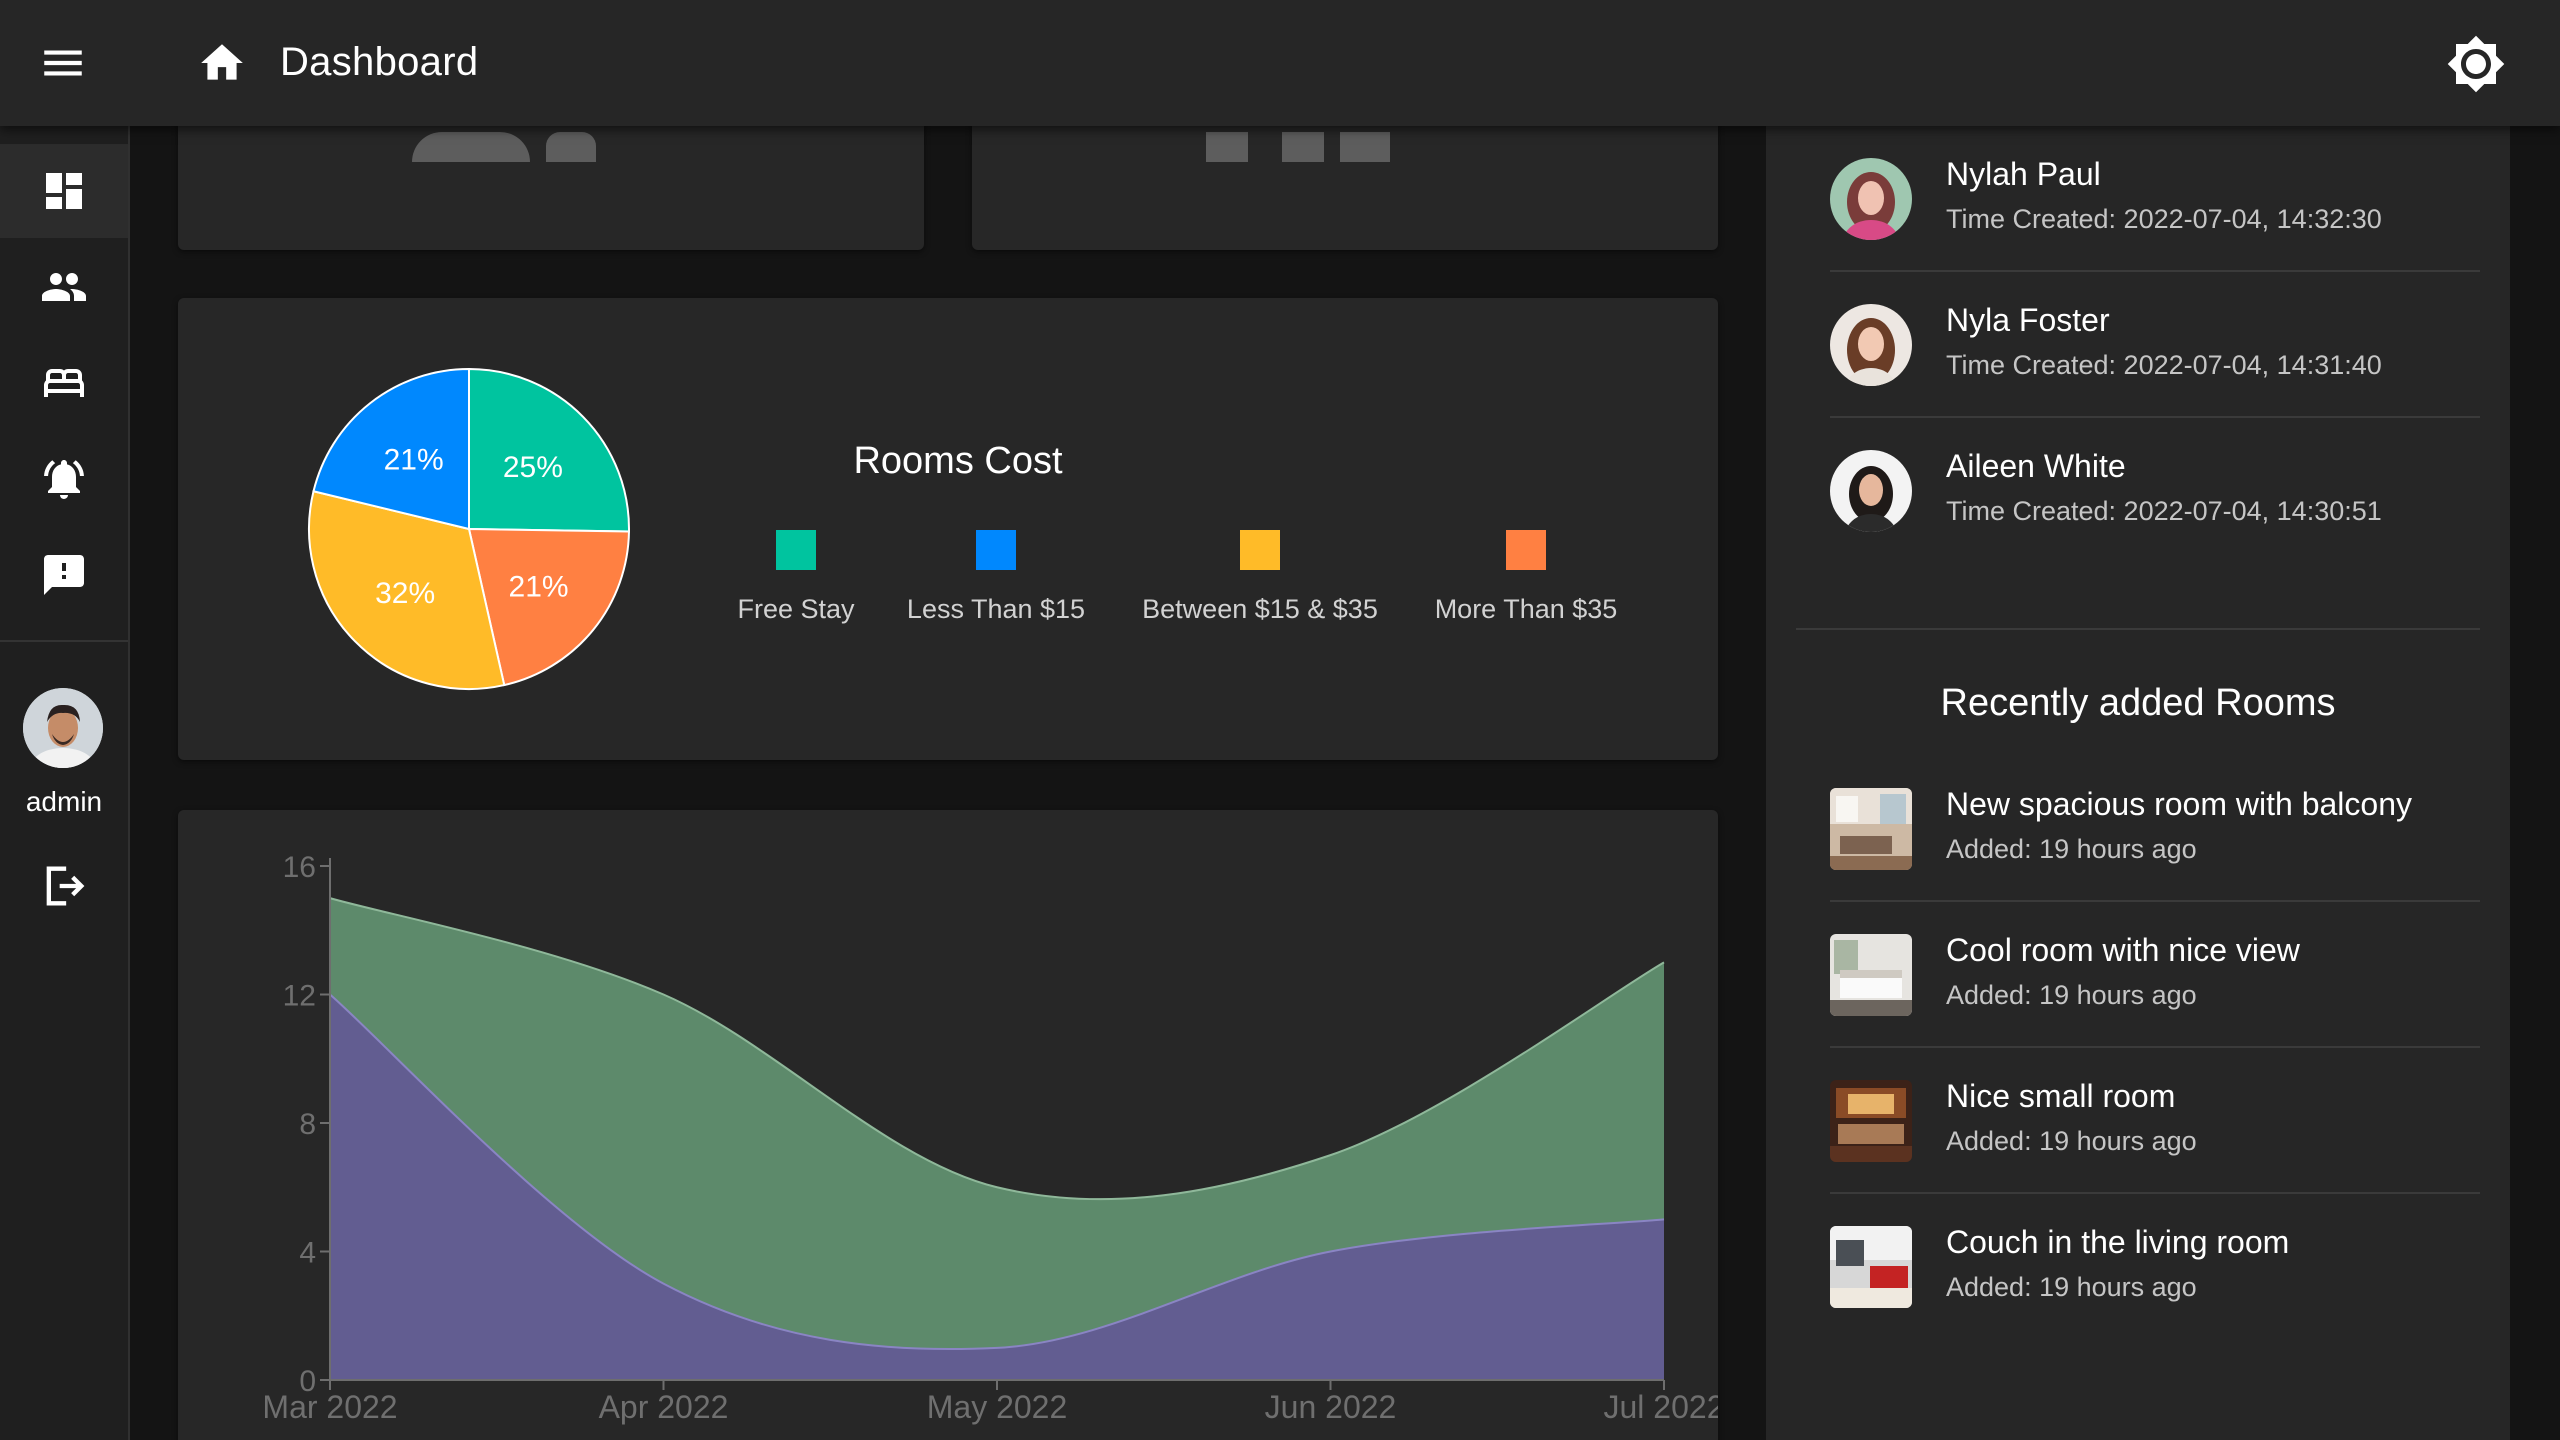  I want to click on bed-icon, so click(64, 383).